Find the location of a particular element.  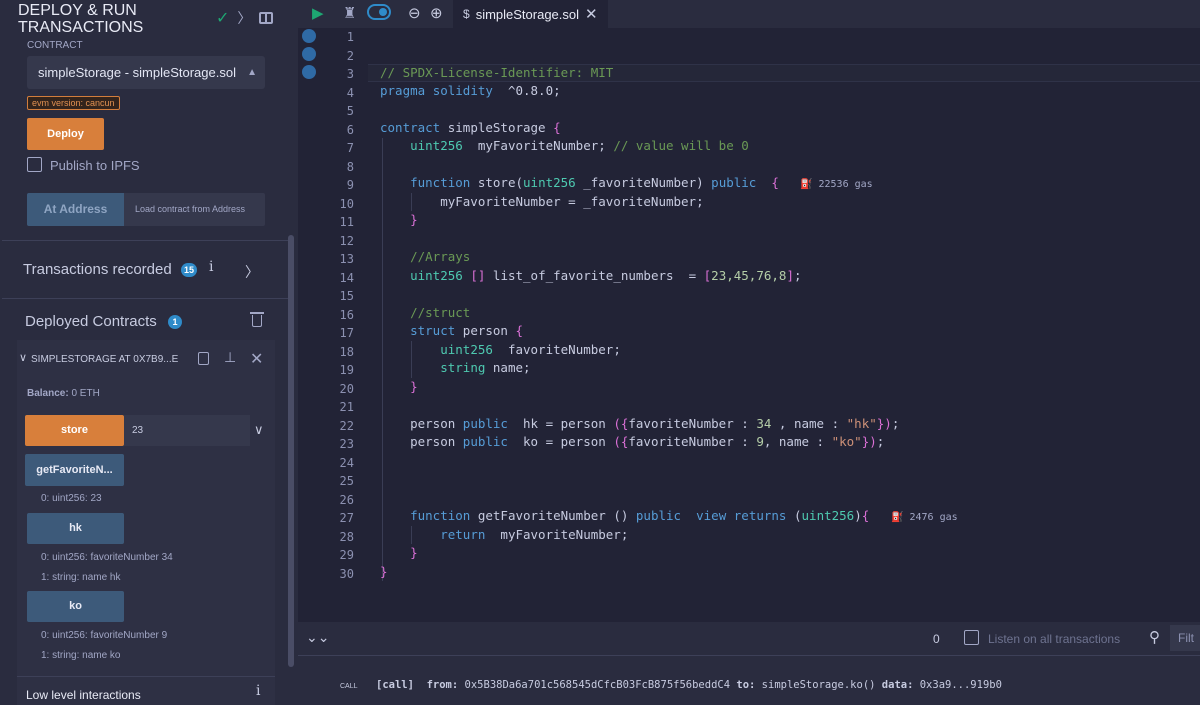

publish-ipfs-checkbox is located at coordinates (34, 164).